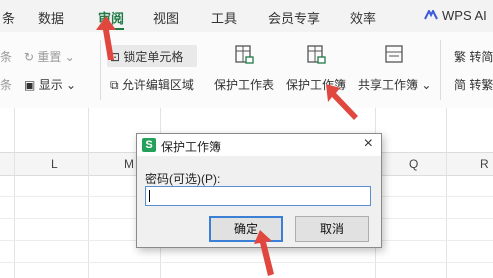 The height and width of the screenshot is (278, 493). I want to click on column-header-R: R, so click(484, 164).